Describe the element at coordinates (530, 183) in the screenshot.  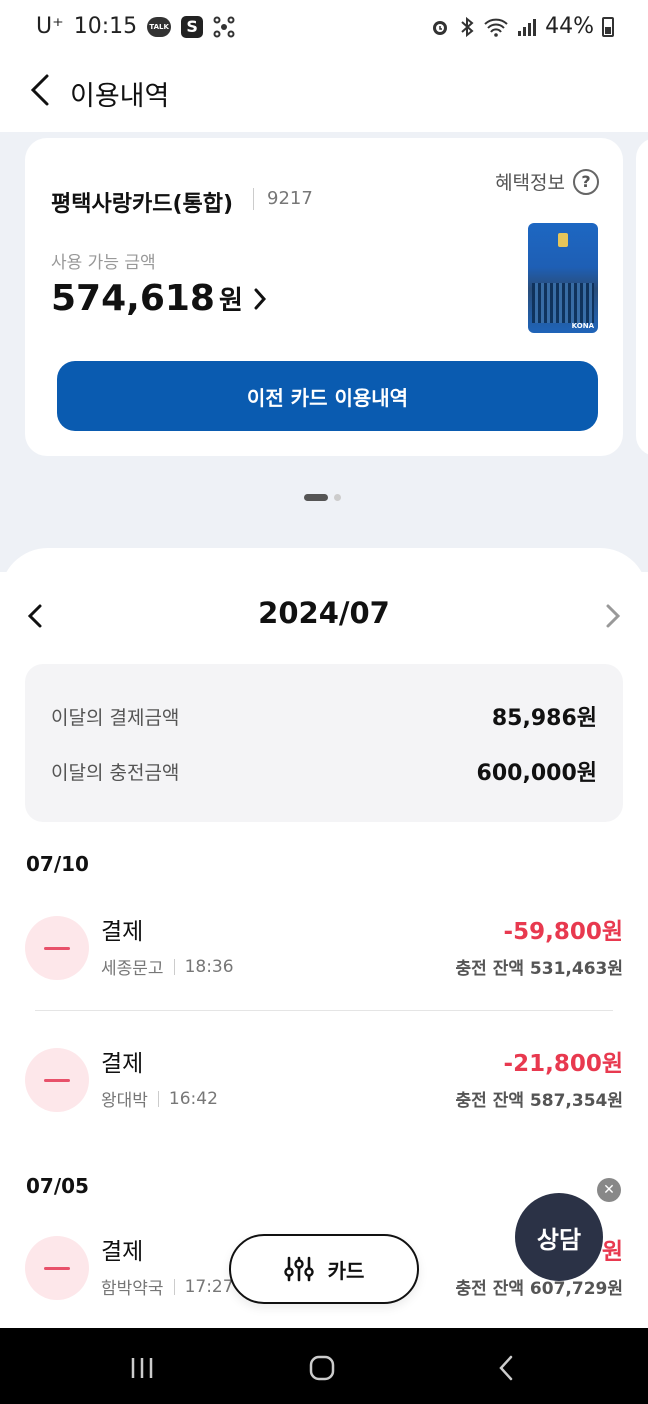
I see `benefit-info-label: 혜택정보` at that location.